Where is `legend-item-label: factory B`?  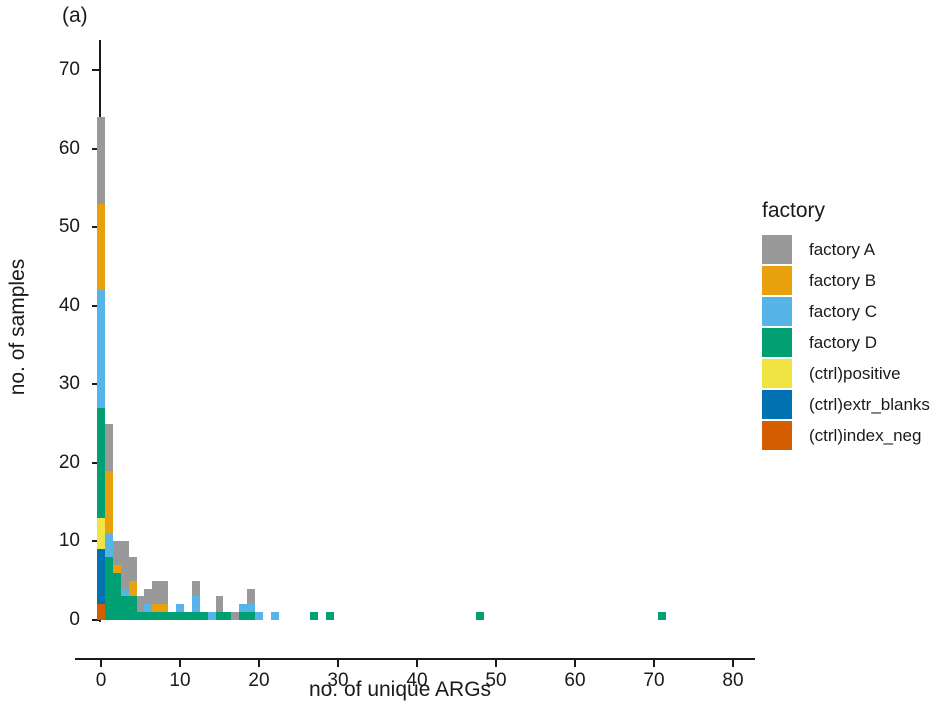 legend-item-label: factory B is located at coordinates (843, 280).